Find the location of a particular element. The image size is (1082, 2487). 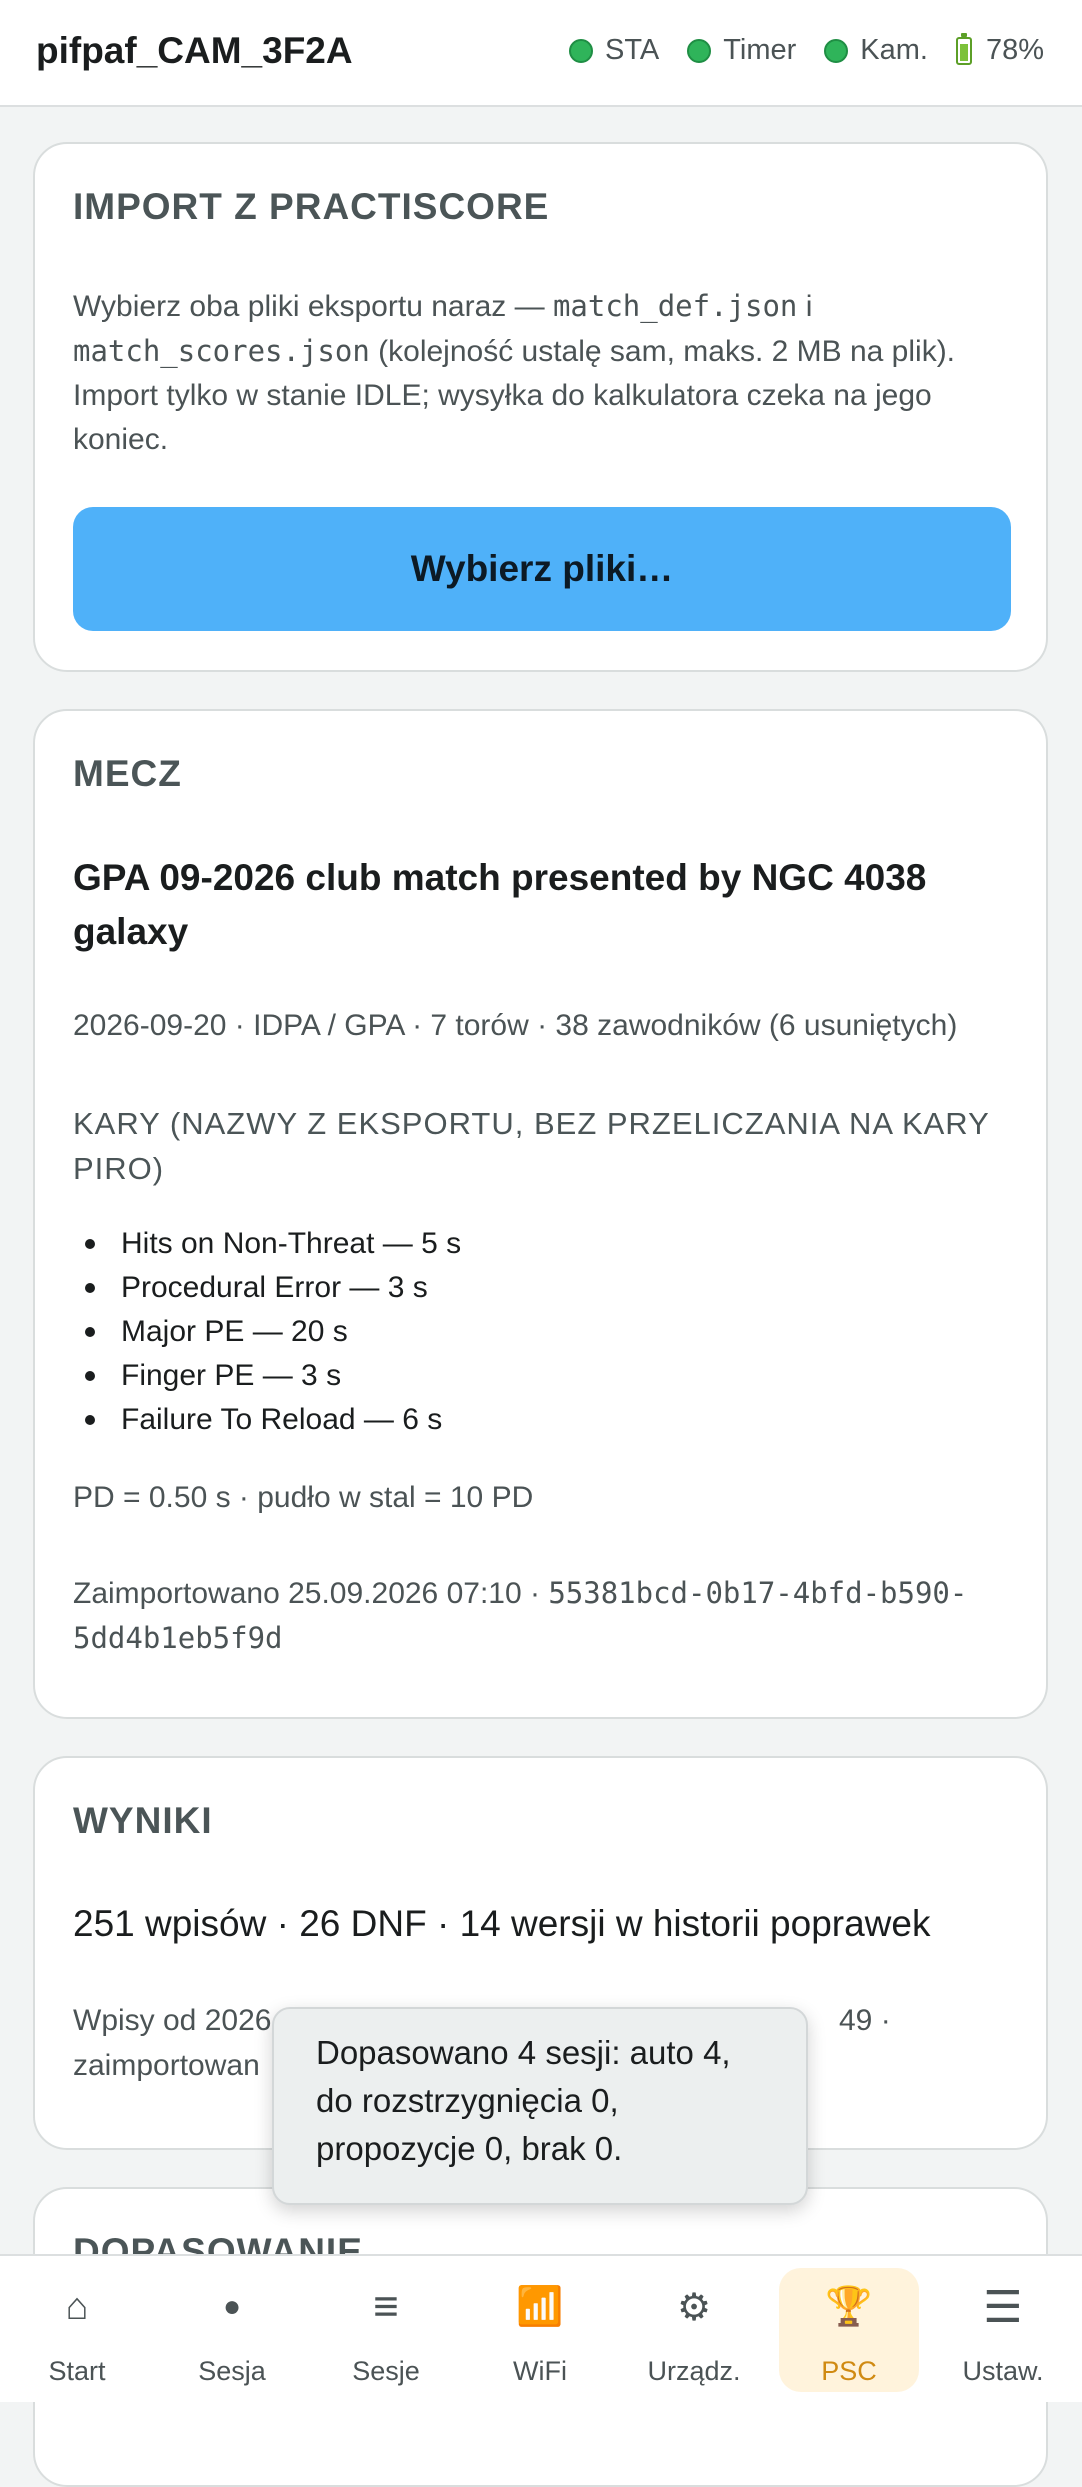

results-detail-1: Wpisy od 2026 is located at coordinates (172, 2020).